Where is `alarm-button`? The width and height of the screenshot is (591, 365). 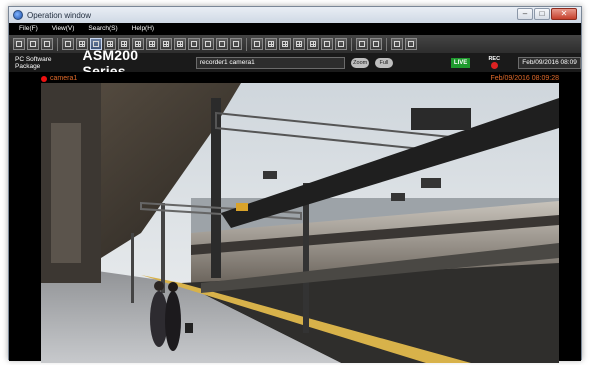
alarm-button is located at coordinates (411, 44).